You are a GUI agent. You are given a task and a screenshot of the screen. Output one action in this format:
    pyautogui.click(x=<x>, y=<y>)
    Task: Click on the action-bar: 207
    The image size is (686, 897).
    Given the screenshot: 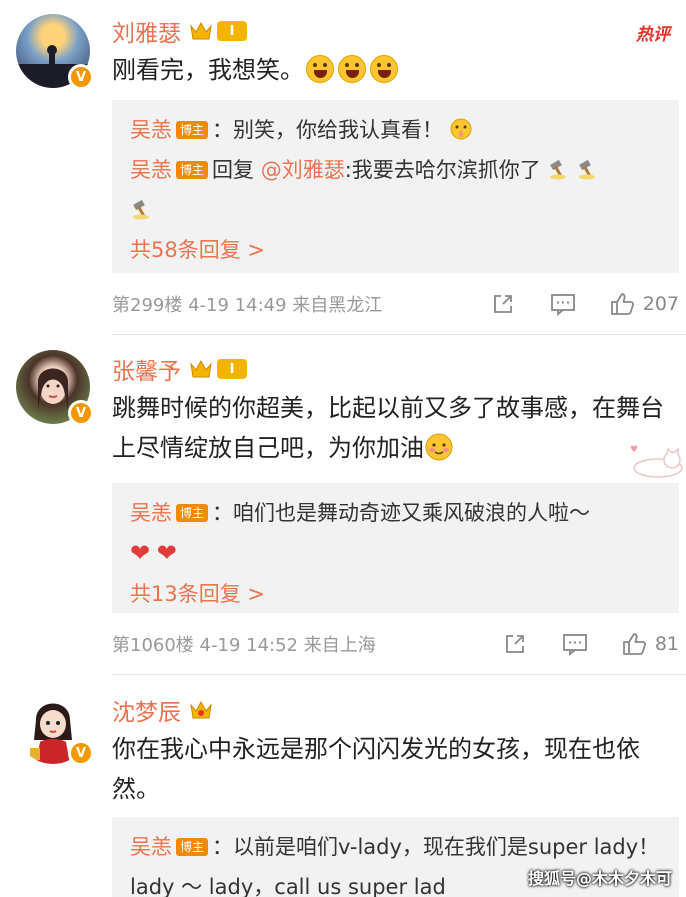 What is the action you would take?
    pyautogui.click(x=568, y=304)
    